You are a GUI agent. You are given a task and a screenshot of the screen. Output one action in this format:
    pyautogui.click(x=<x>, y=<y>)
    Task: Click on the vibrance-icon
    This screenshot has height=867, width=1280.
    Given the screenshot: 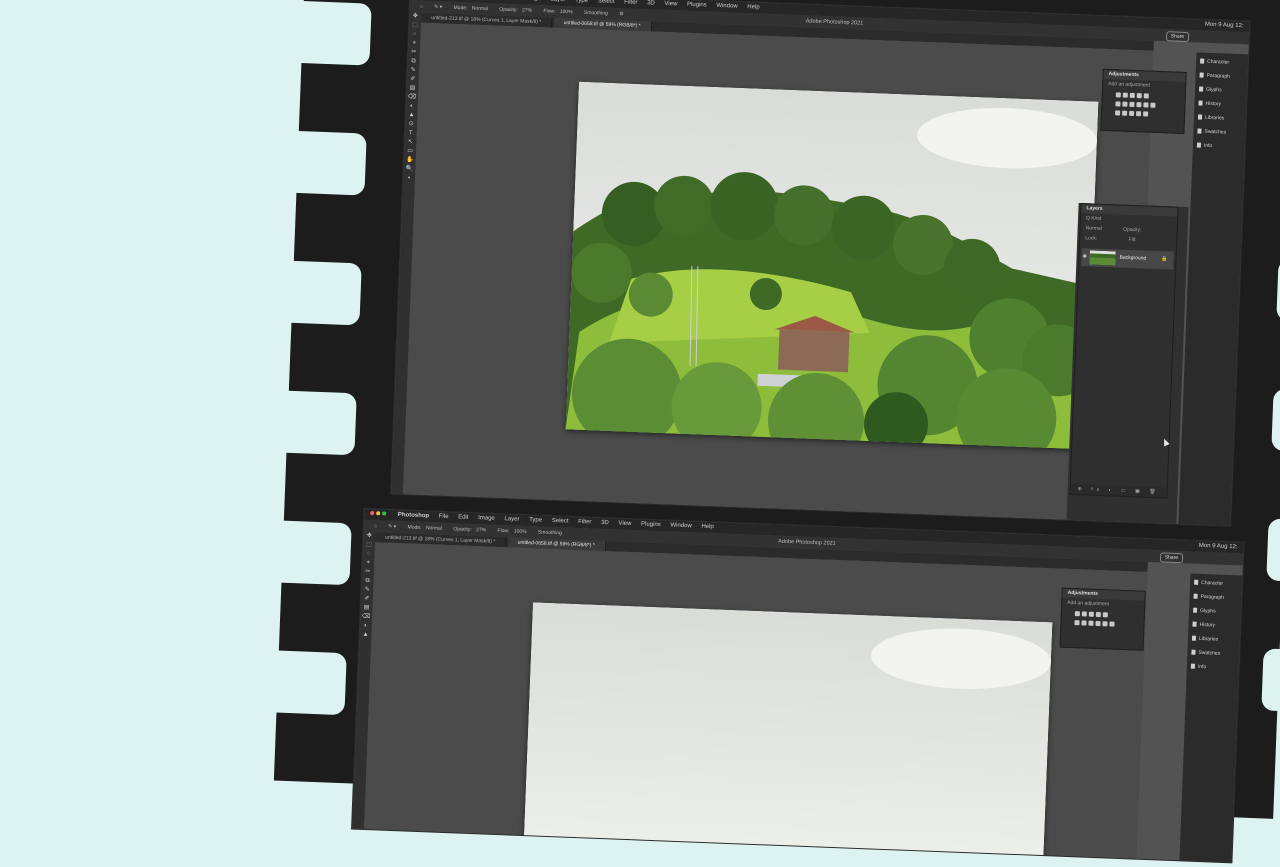 What is the action you would take?
    pyautogui.click(x=1105, y=614)
    